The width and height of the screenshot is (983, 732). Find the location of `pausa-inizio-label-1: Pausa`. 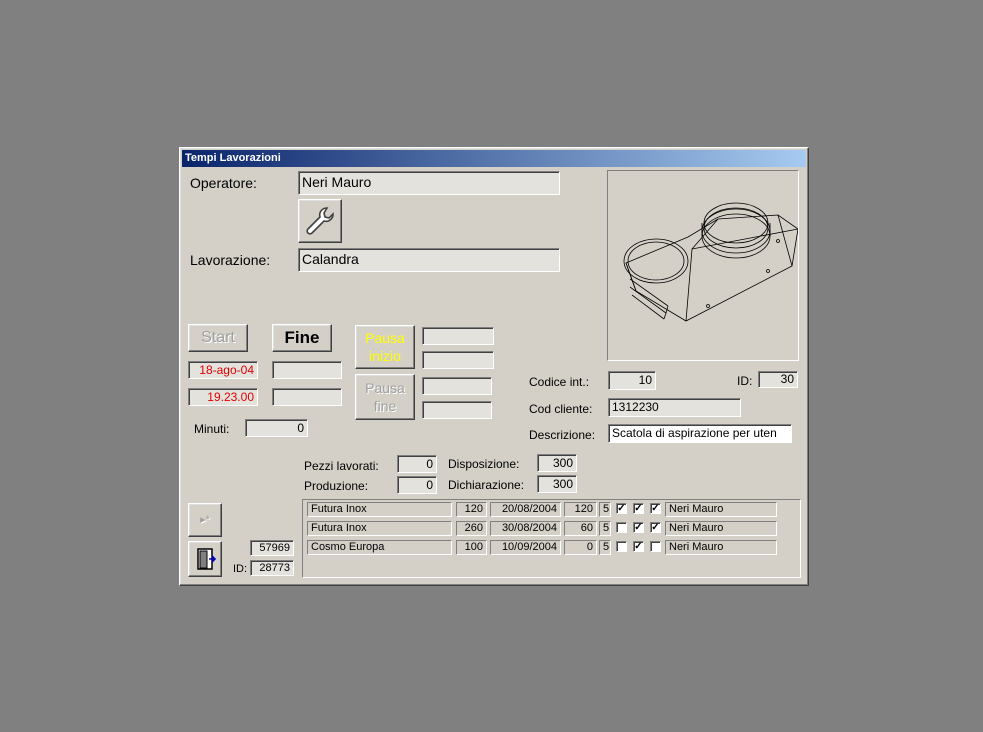

pausa-inizio-label-1: Pausa is located at coordinates (385, 338).